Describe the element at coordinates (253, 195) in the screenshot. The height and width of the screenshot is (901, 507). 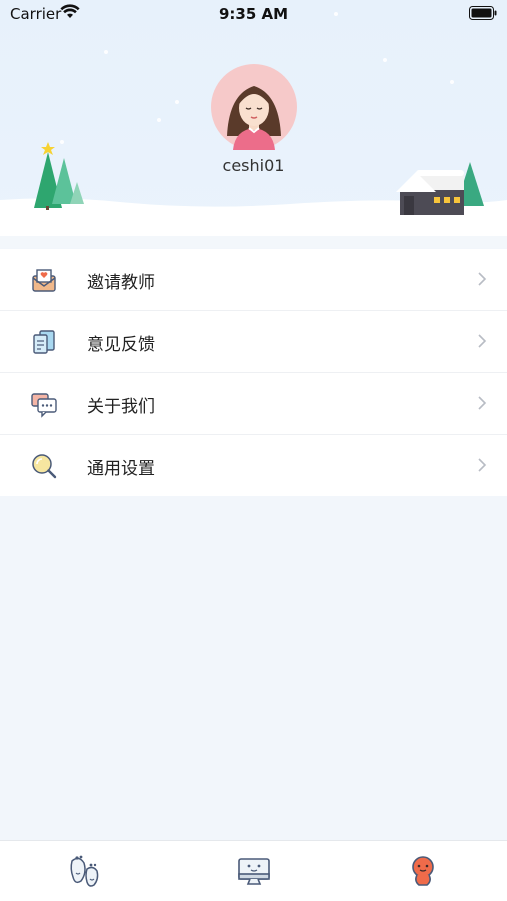
I see `winter-scene-decoration` at that location.